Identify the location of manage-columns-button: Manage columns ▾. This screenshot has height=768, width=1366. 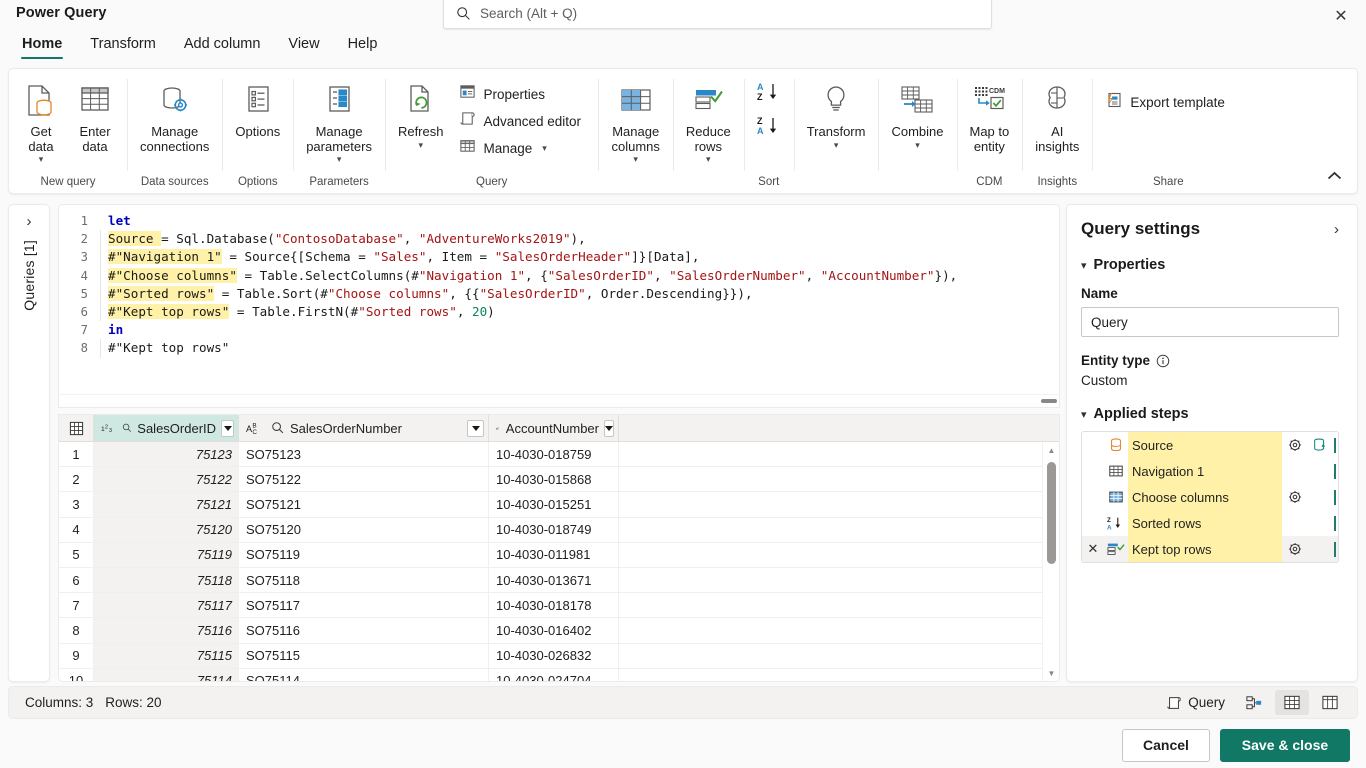
(635, 120).